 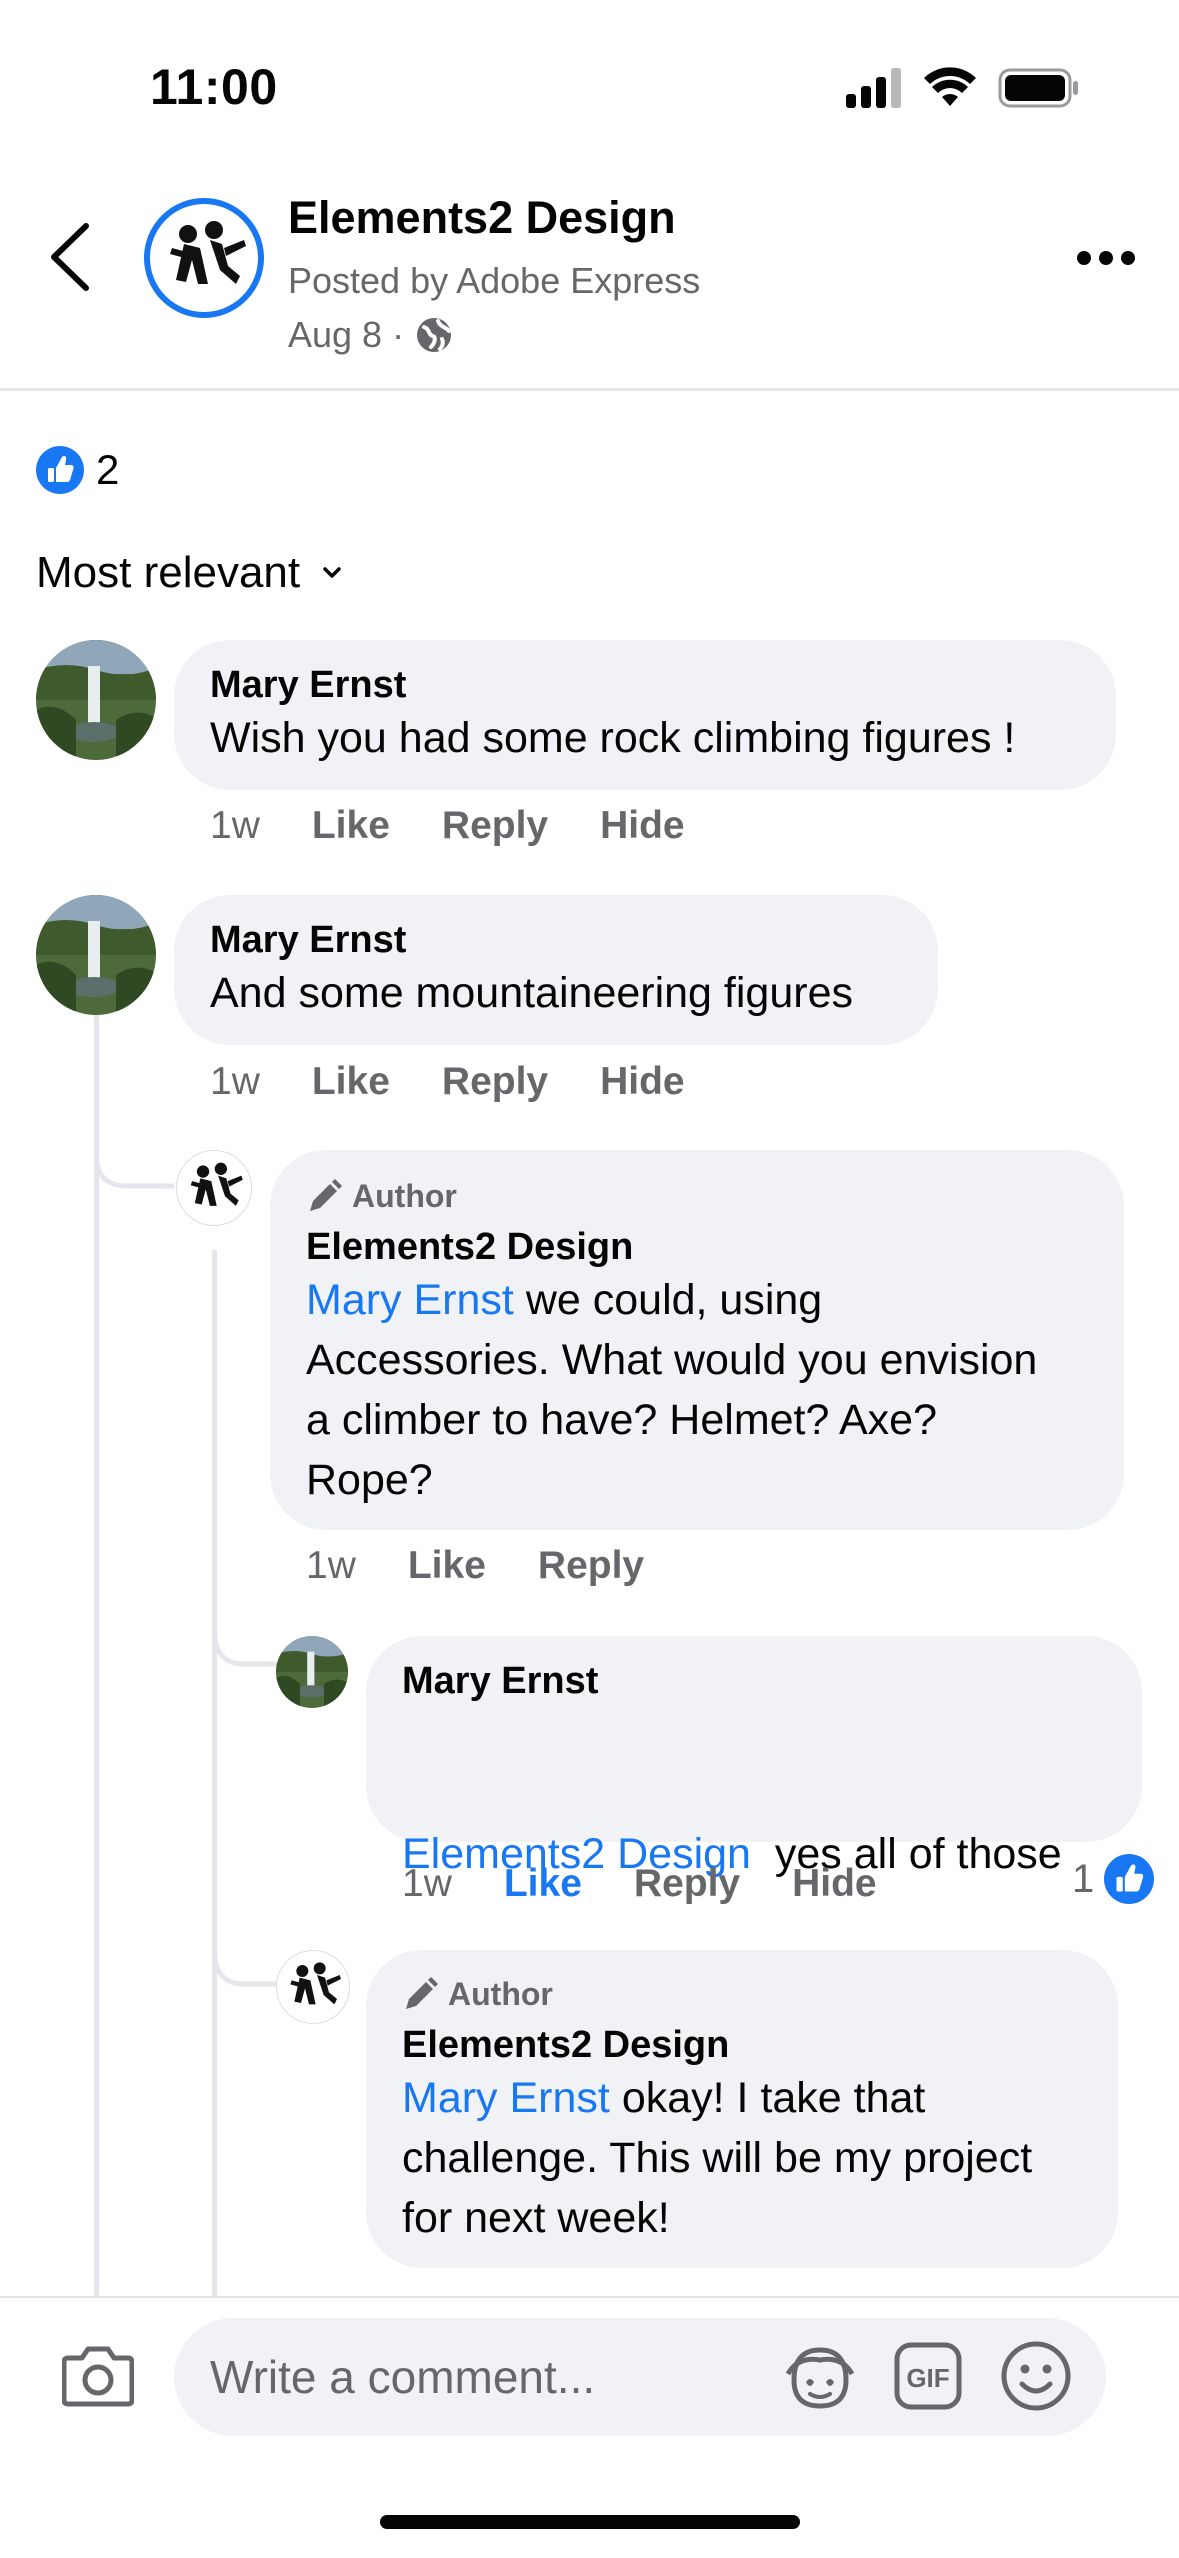 I want to click on comment-text-line: okay! I take that, so click(x=767, y=2098).